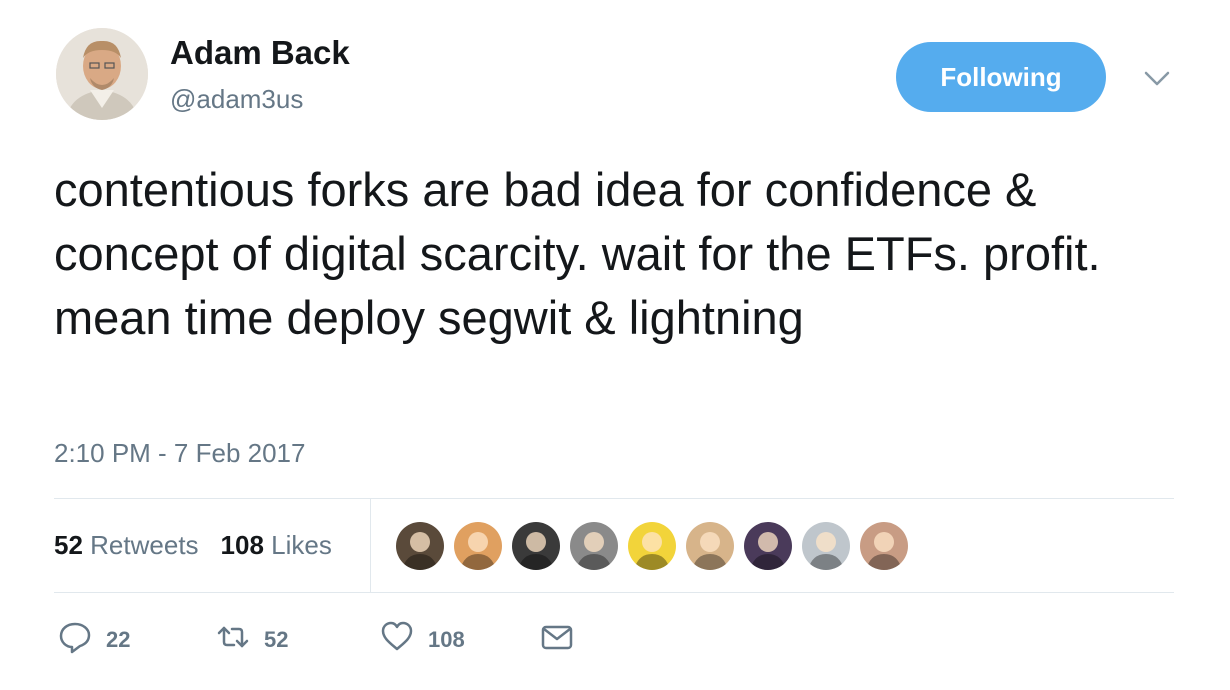  I want to click on chevron-down-icon, so click(1157, 78).